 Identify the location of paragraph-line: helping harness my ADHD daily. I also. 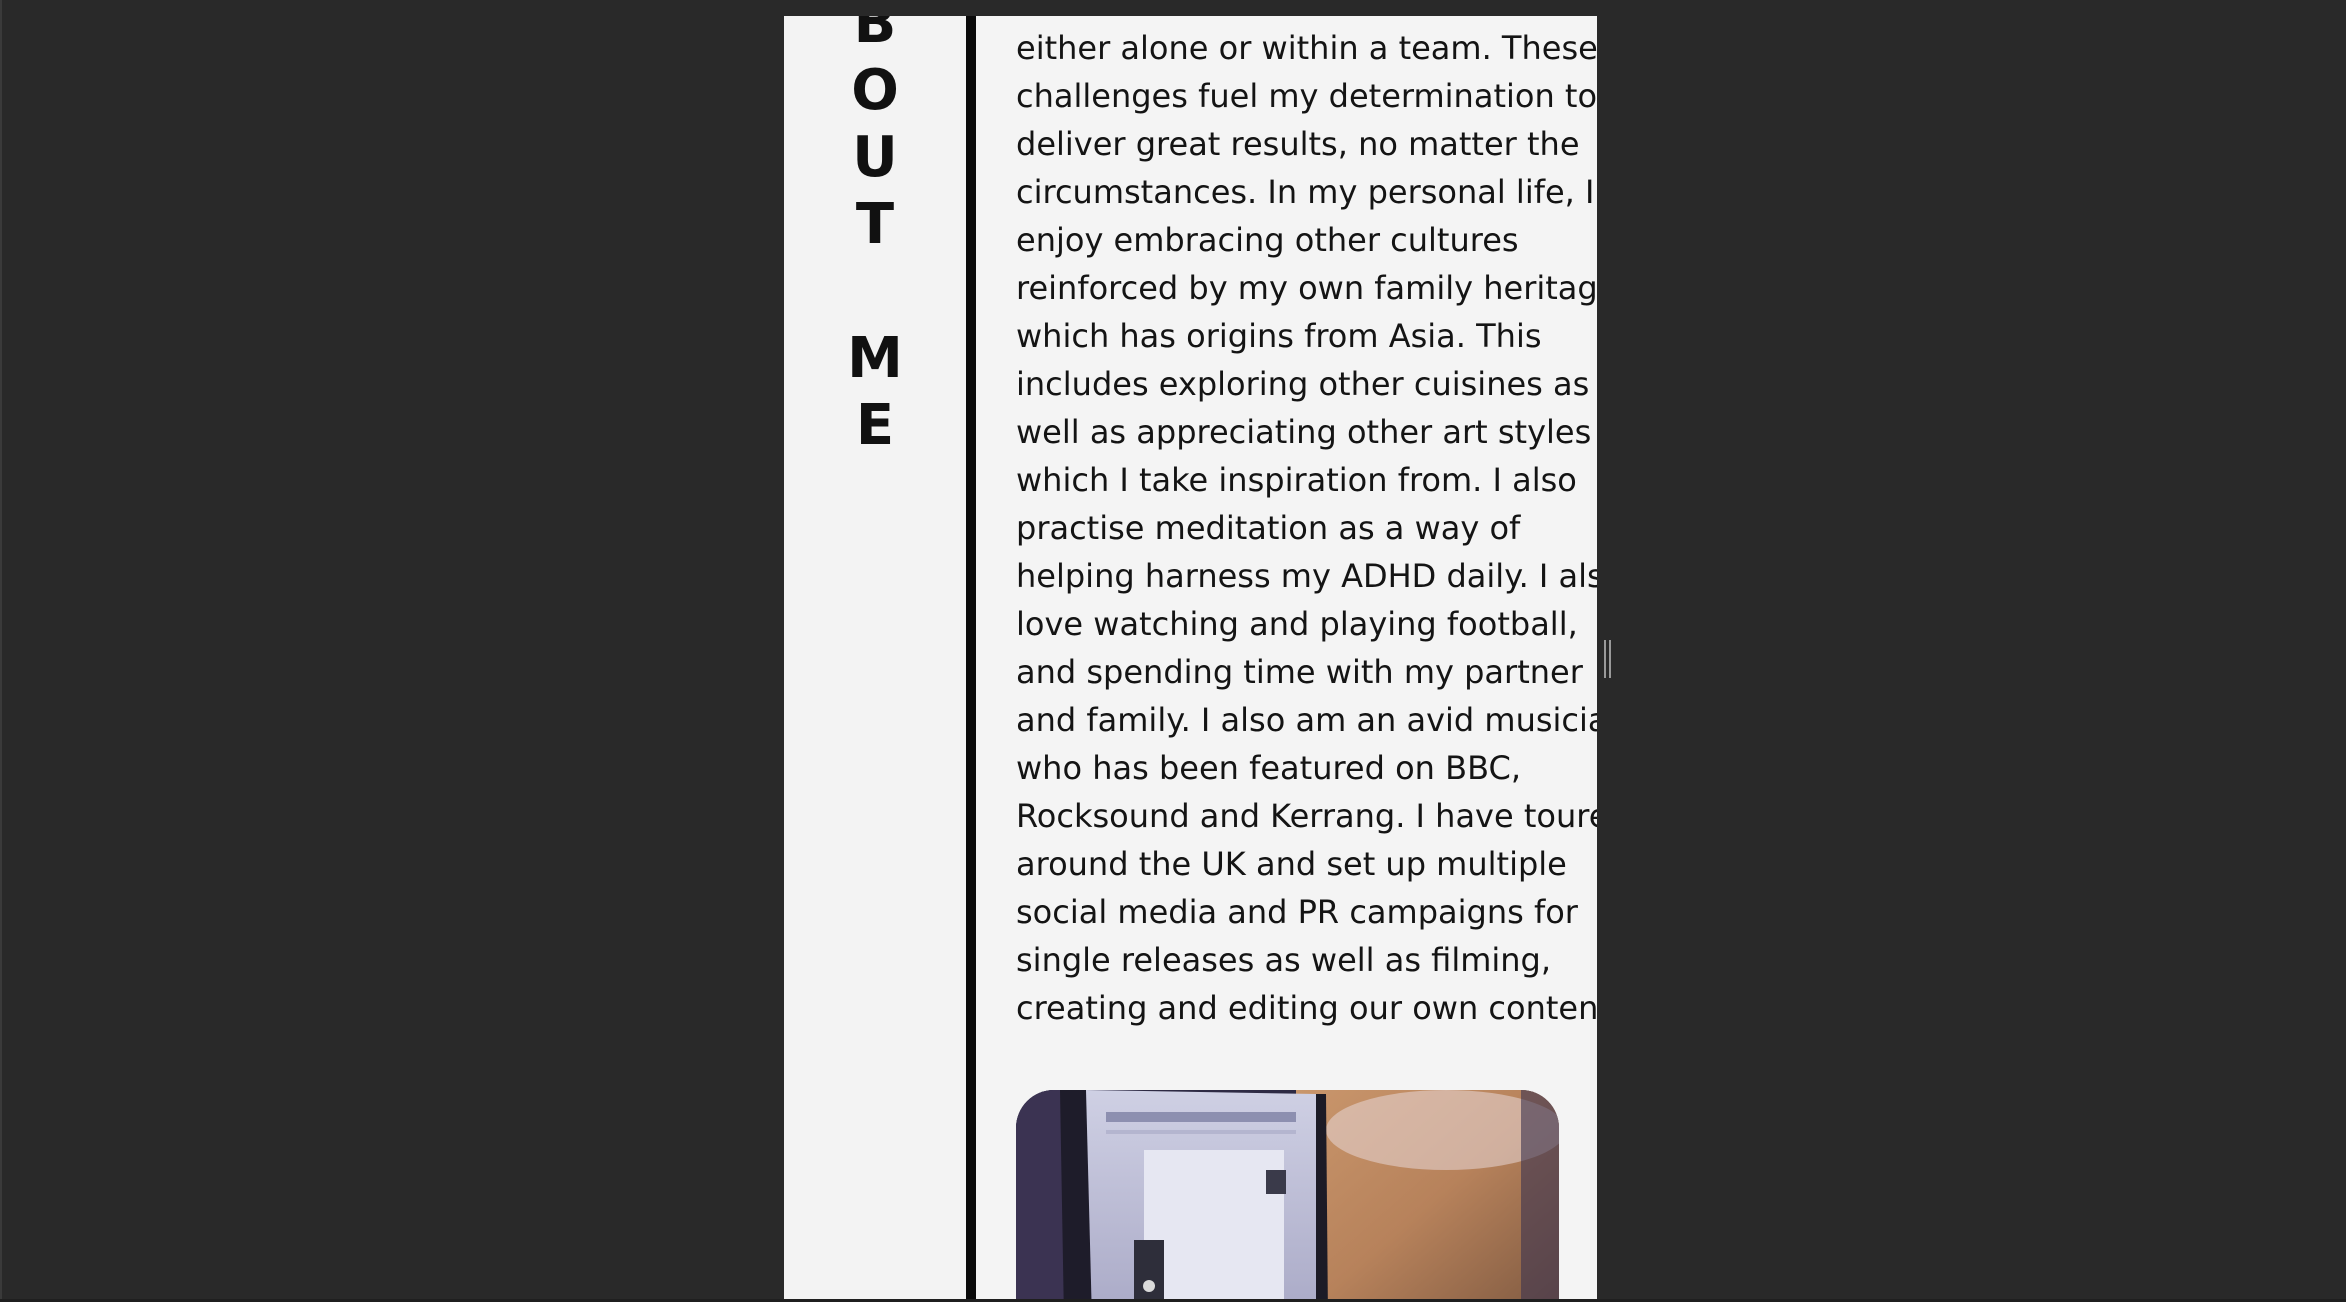
(1306, 576).